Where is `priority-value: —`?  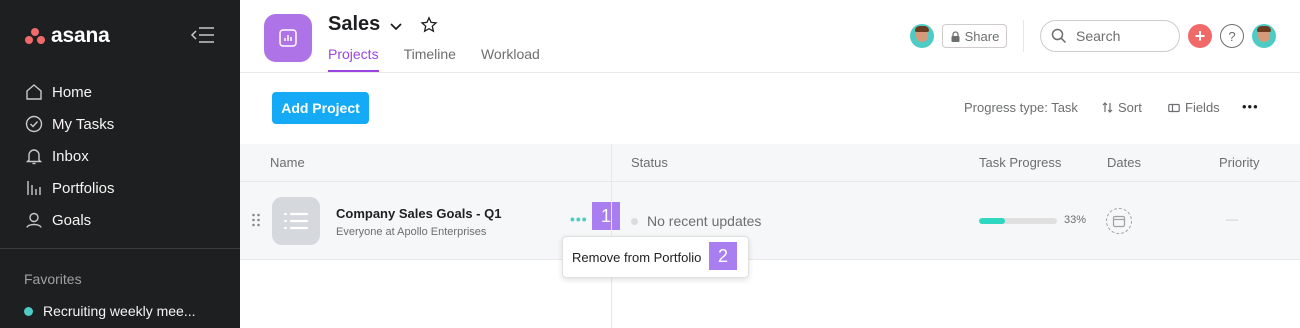 priority-value: — is located at coordinates (1232, 219).